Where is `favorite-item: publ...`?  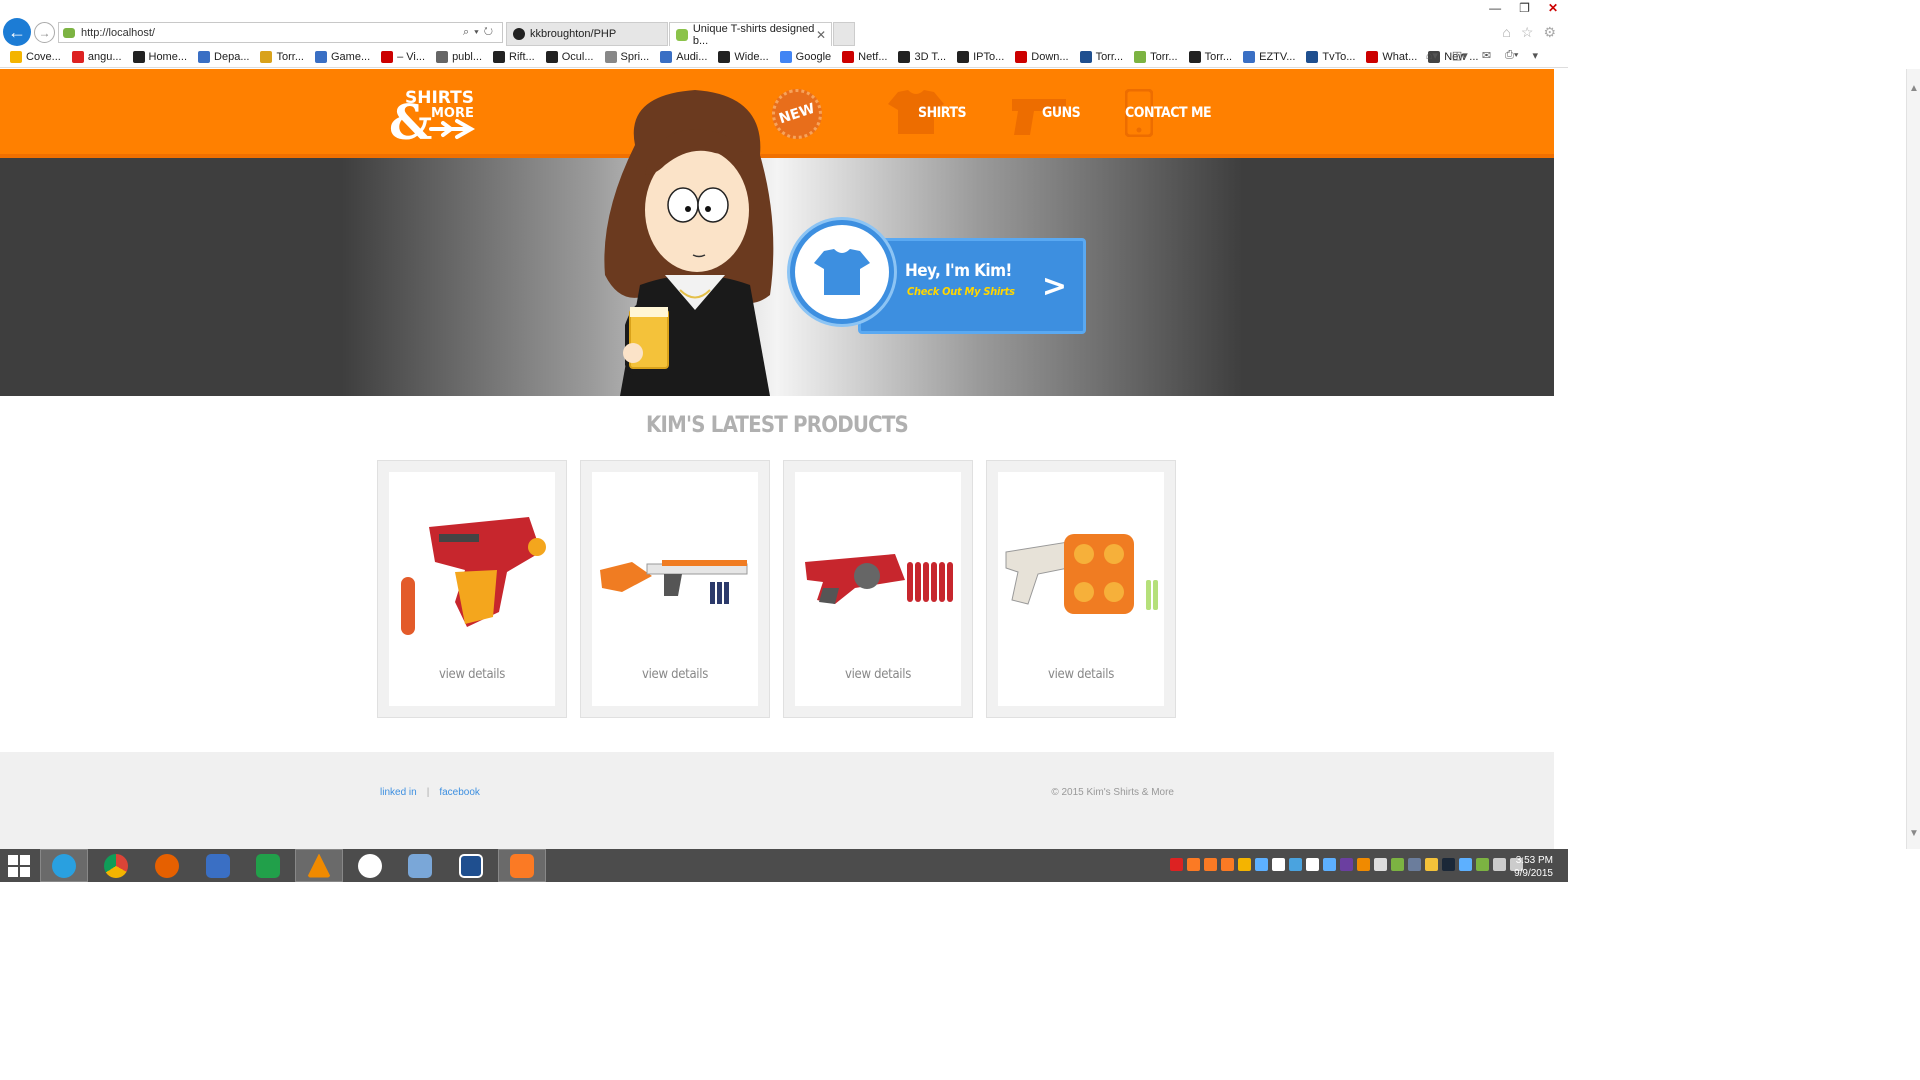
favorite-item: publ... is located at coordinates (459, 56).